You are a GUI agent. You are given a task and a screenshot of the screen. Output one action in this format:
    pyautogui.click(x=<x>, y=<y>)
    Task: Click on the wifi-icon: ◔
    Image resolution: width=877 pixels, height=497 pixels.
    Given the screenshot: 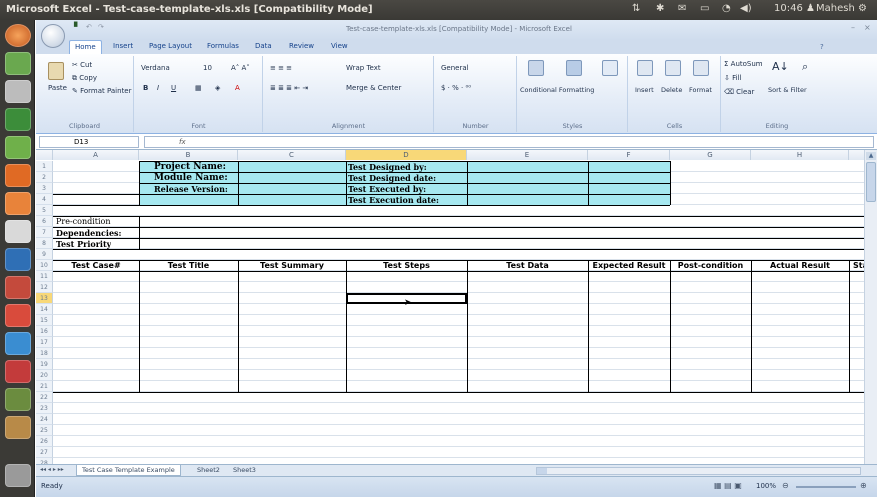 What is the action you would take?
    pyautogui.click(x=726, y=8)
    